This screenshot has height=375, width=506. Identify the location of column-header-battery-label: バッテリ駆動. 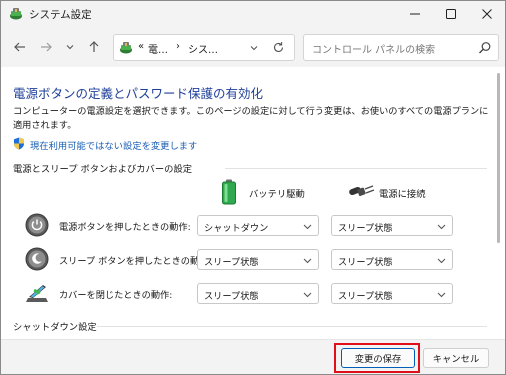
(277, 194).